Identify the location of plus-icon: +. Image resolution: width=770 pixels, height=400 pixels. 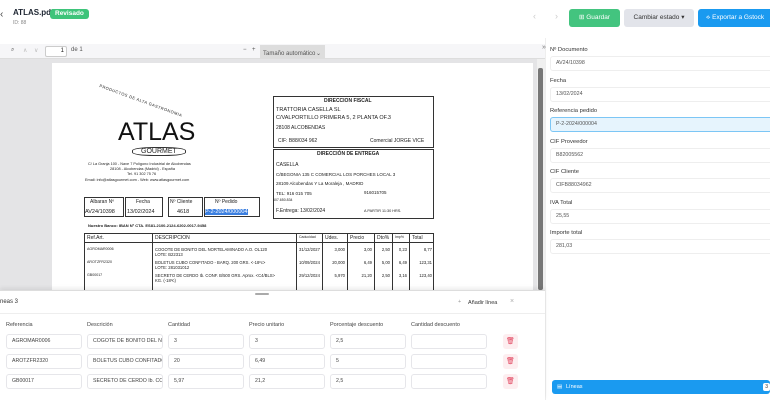
(460, 302).